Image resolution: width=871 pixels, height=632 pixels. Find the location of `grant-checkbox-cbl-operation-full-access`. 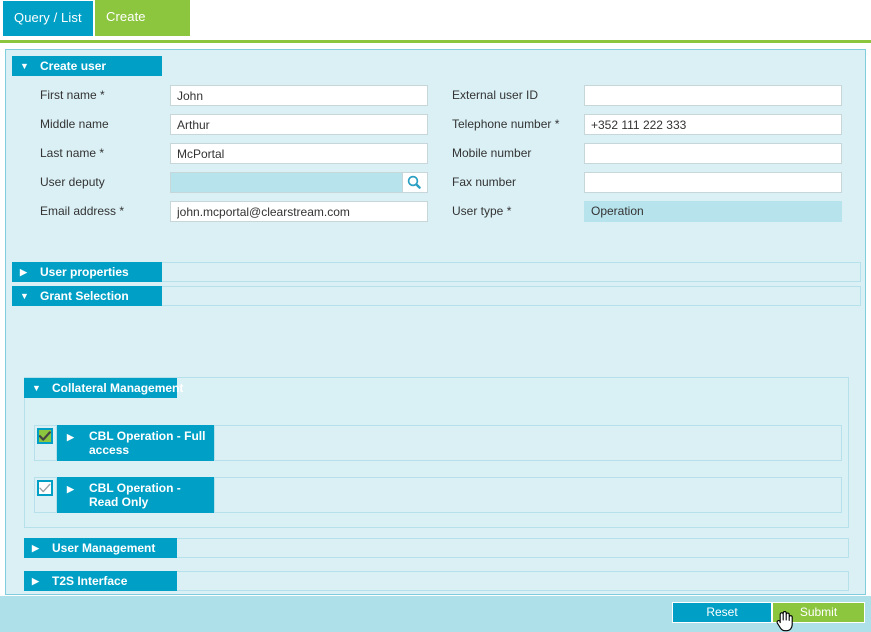

grant-checkbox-cbl-operation-full-access is located at coordinates (45, 443).